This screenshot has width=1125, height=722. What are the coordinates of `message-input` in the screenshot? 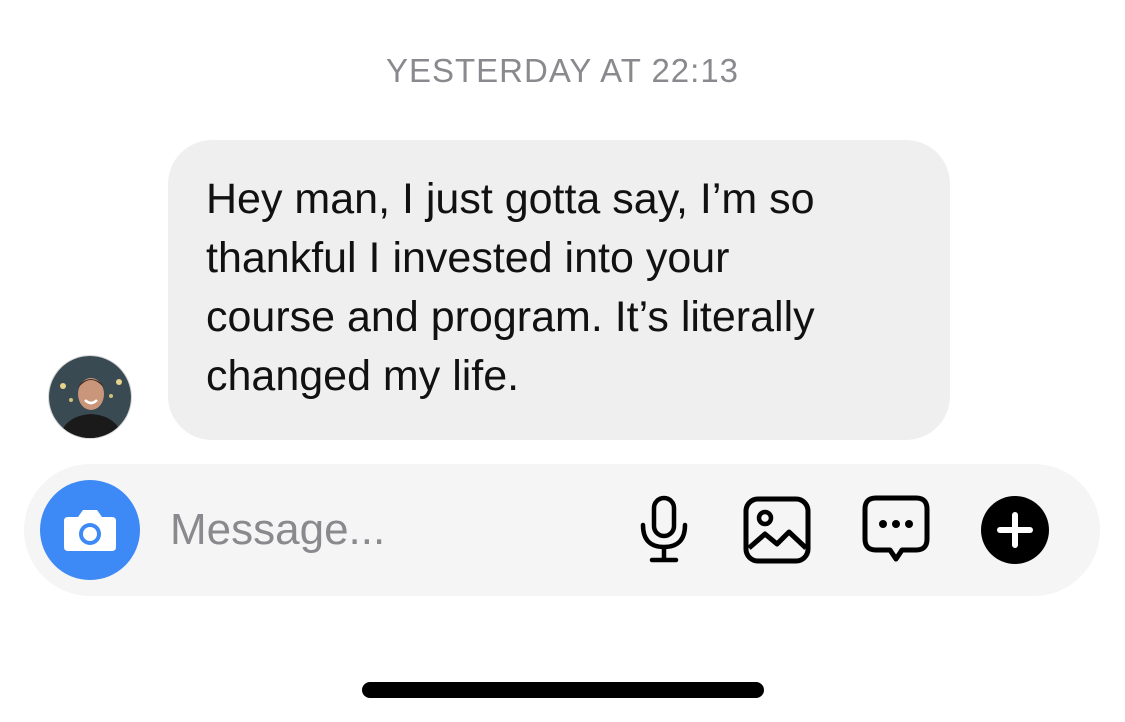 It's located at (380, 530).